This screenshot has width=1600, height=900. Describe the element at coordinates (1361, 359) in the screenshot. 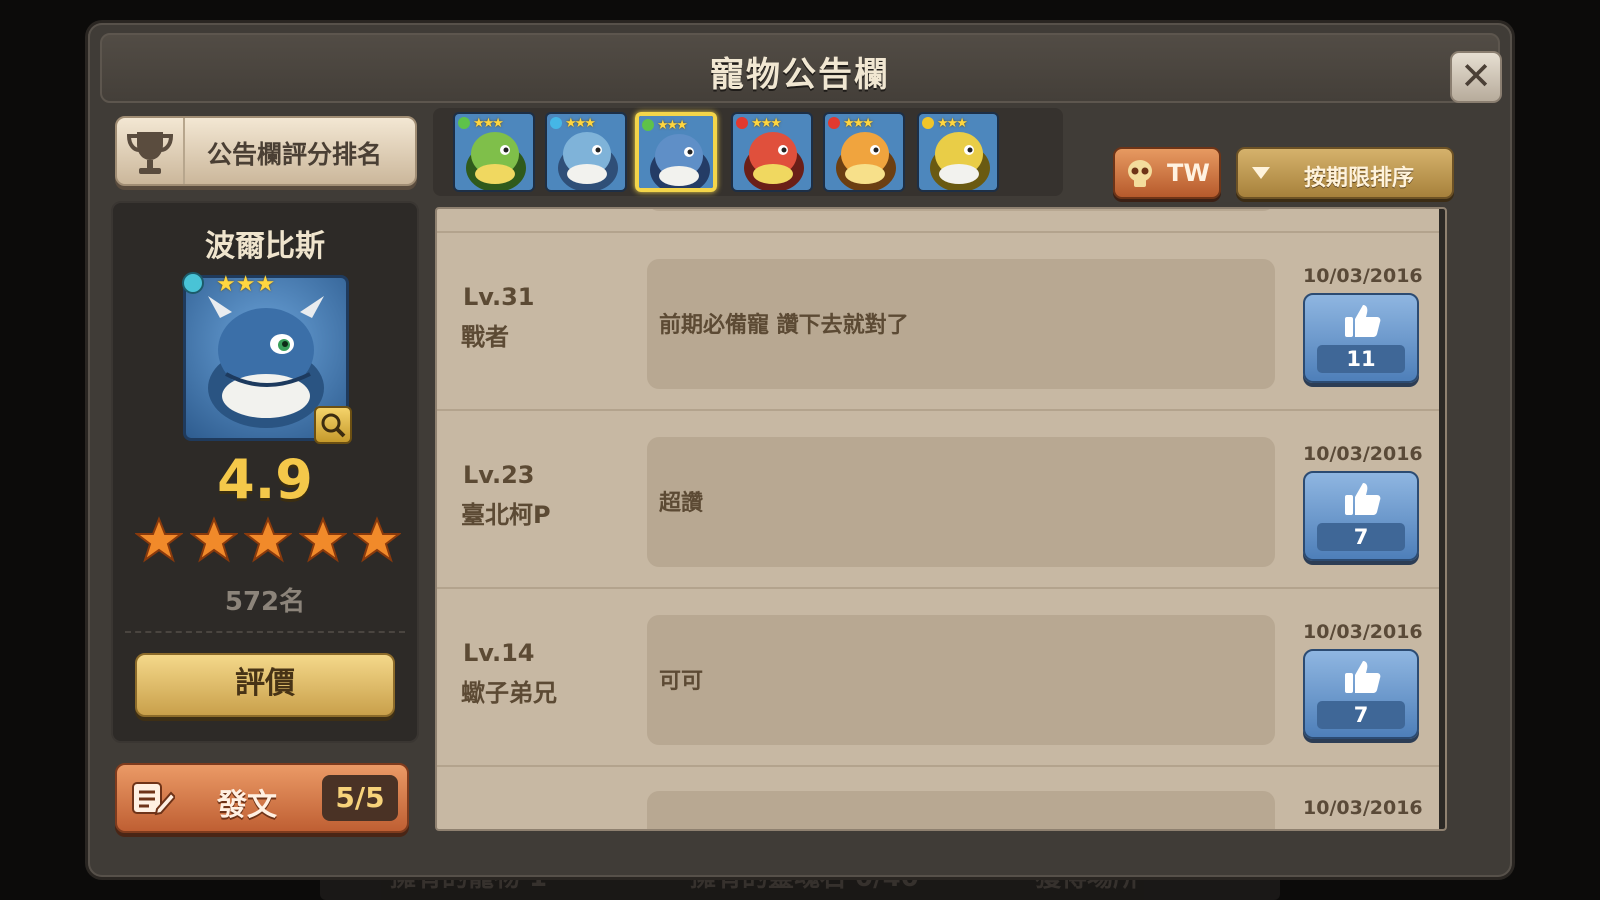

I see `like-count: 11` at that location.